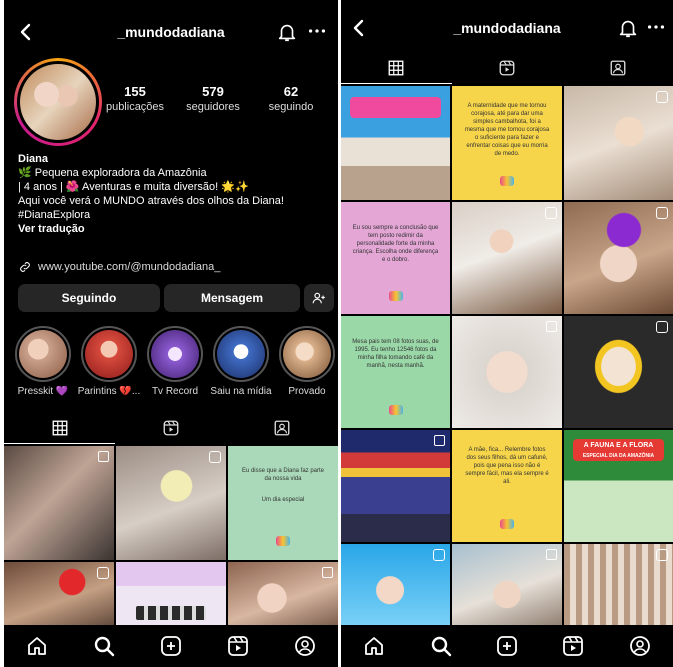  I want to click on highlight-label: Saiu na mídia, so click(241, 391).